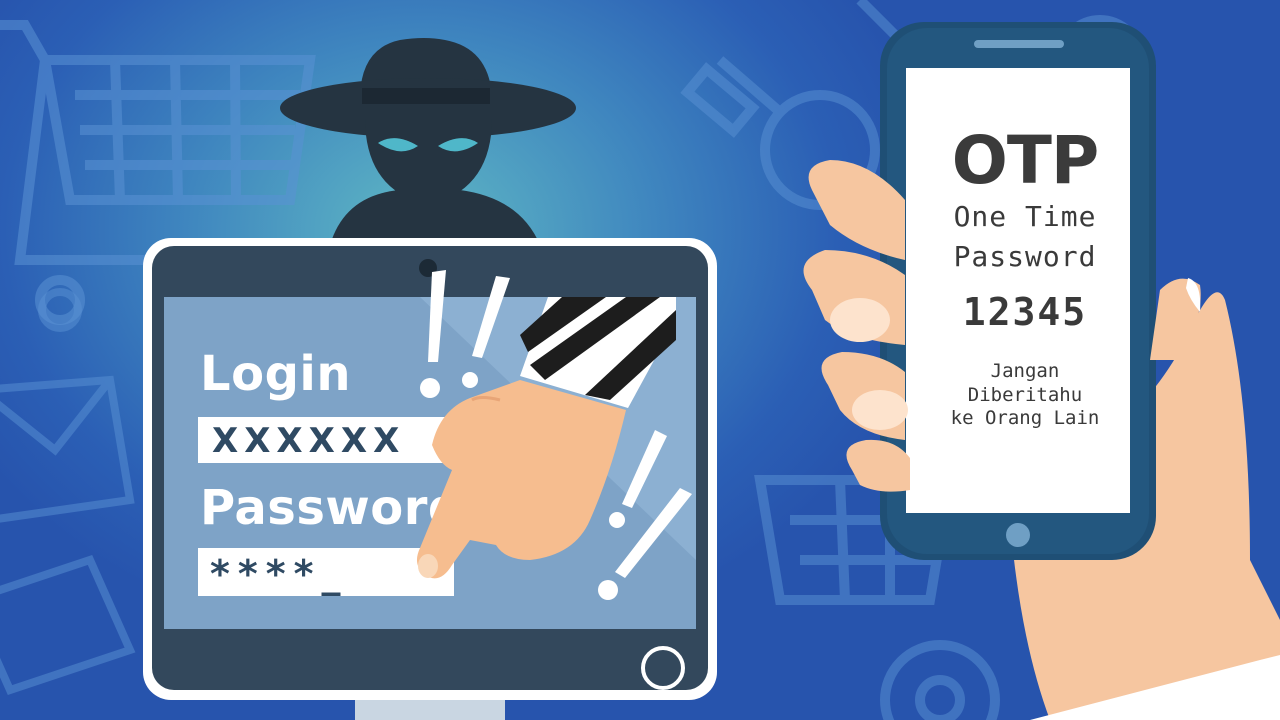 The width and height of the screenshot is (1280, 720). I want to click on otp-warning-line1: Jangan, so click(1025, 371).